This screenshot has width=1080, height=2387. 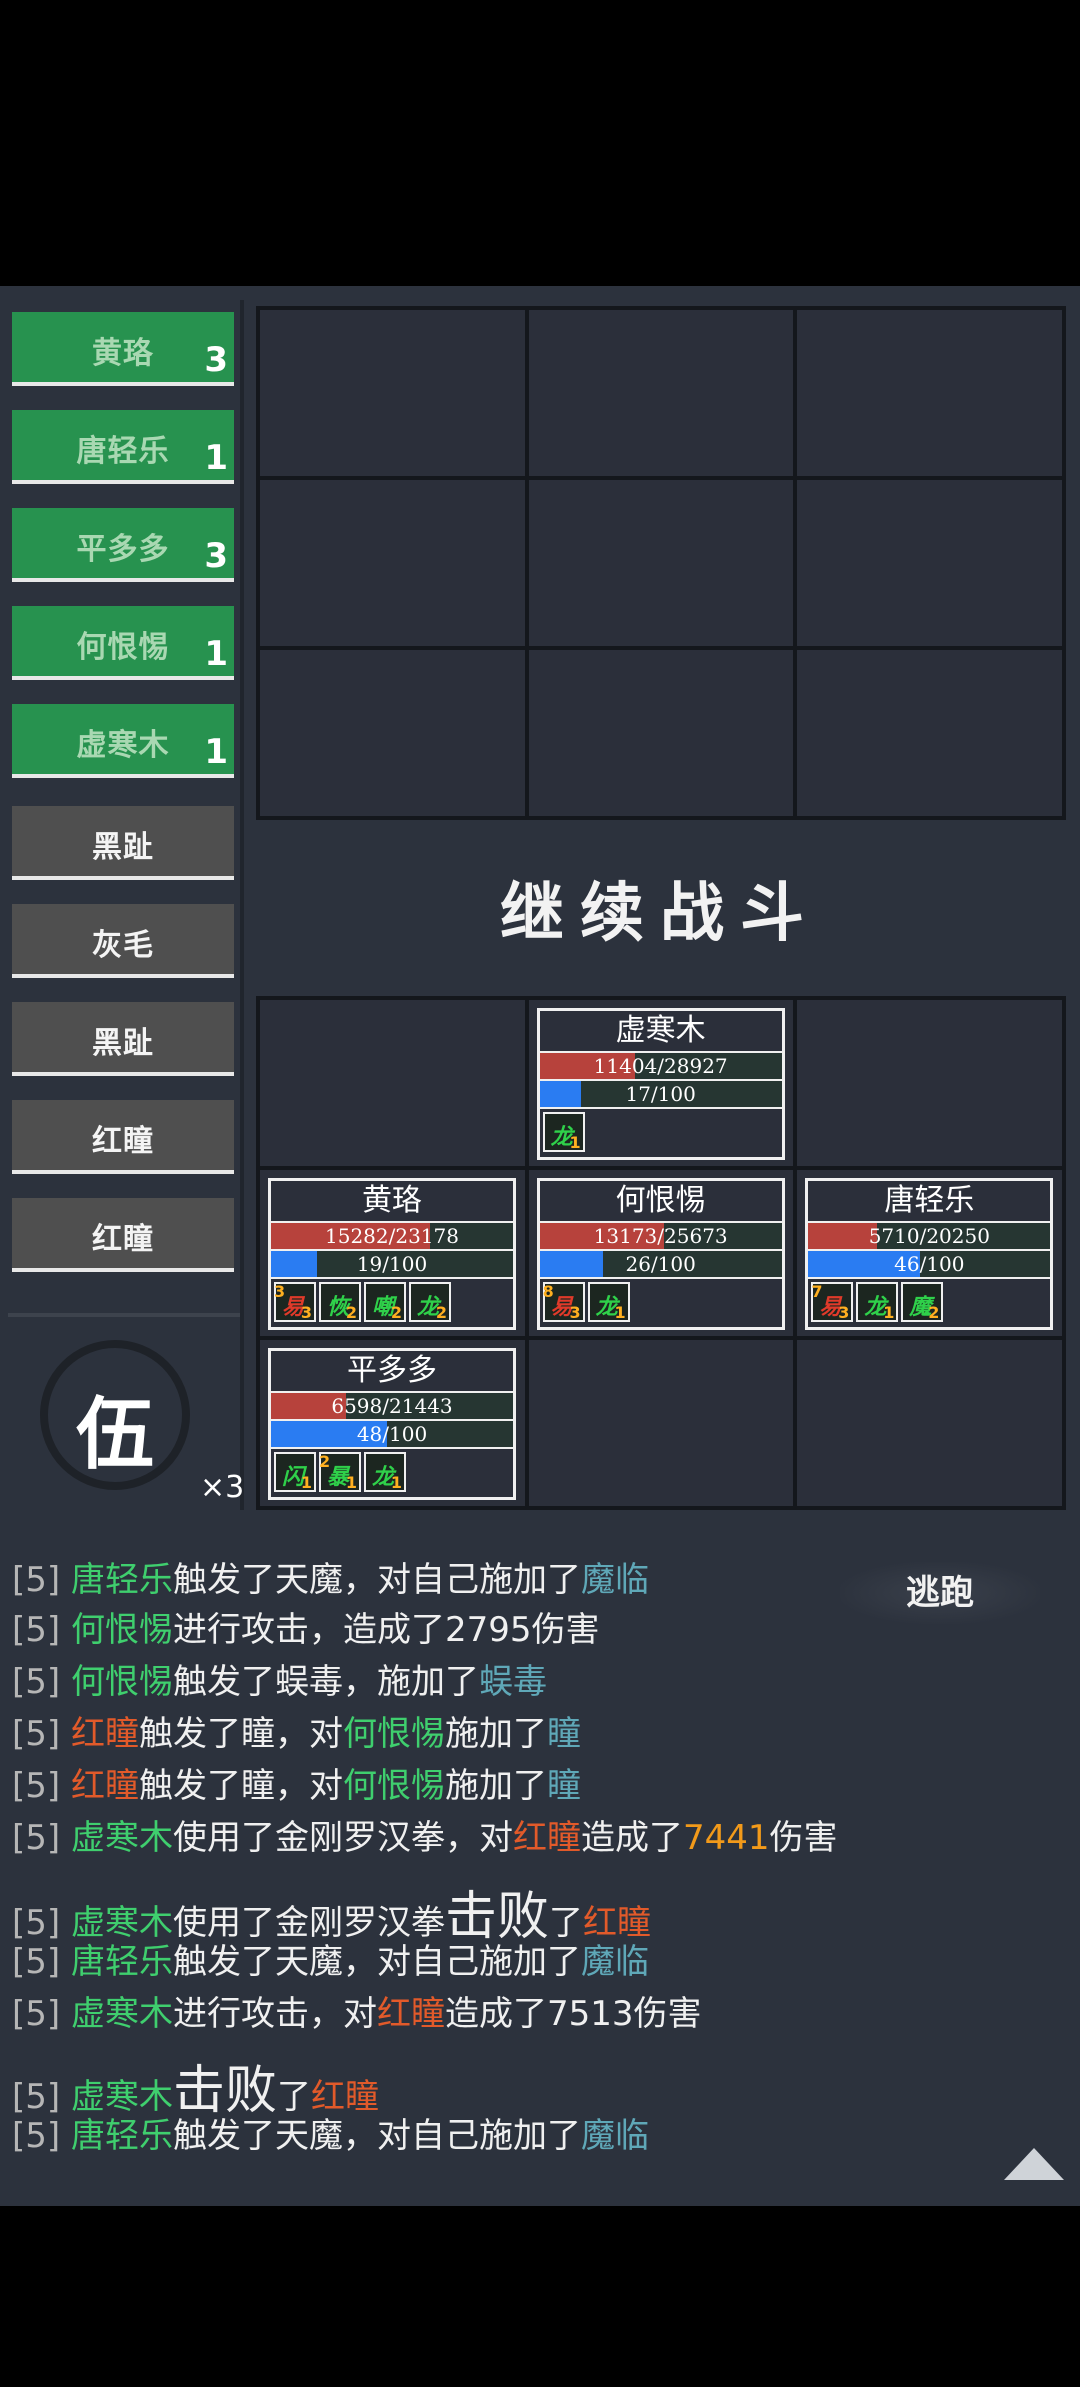 I want to click on buff-icon: 3易3, so click(x=295, y=1302).